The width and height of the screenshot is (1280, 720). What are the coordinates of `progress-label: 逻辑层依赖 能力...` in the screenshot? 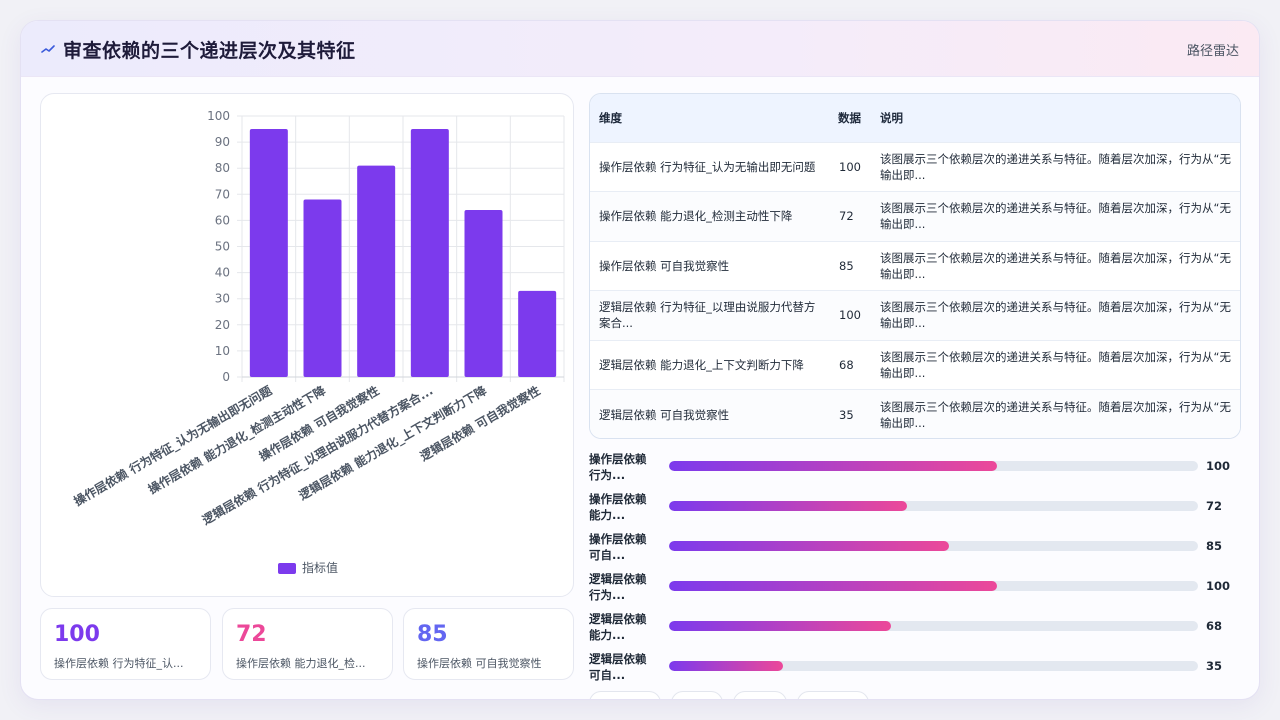 It's located at (618, 627).